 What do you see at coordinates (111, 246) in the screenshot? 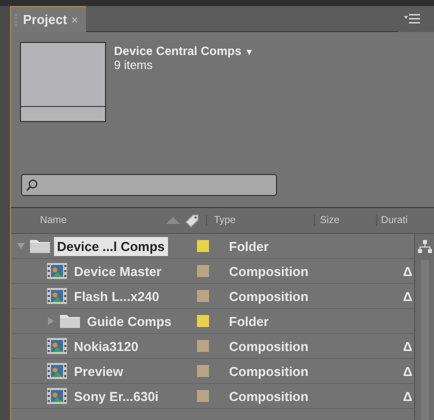
I see `item-name: Device ...l Comps` at bounding box center [111, 246].